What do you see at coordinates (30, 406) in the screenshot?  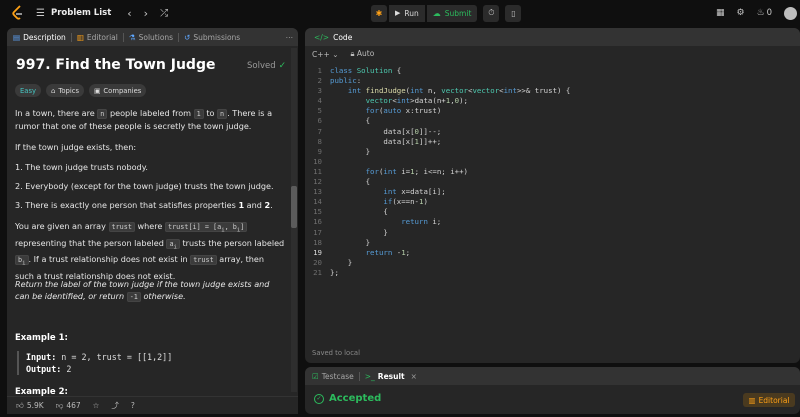 I see `like-button: 👍︎ 5.9K` at bounding box center [30, 406].